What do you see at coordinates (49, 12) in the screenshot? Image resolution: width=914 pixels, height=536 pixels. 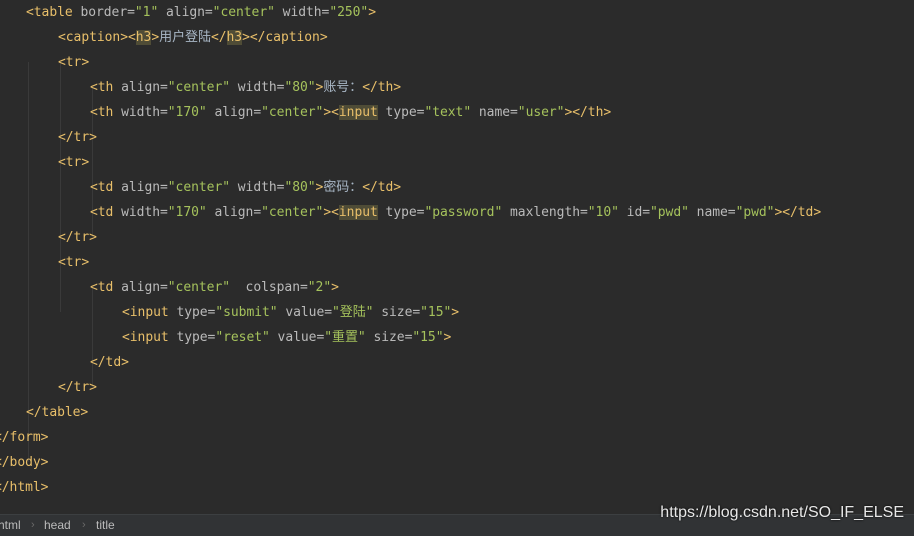 I see `code-token-tag: <table` at bounding box center [49, 12].